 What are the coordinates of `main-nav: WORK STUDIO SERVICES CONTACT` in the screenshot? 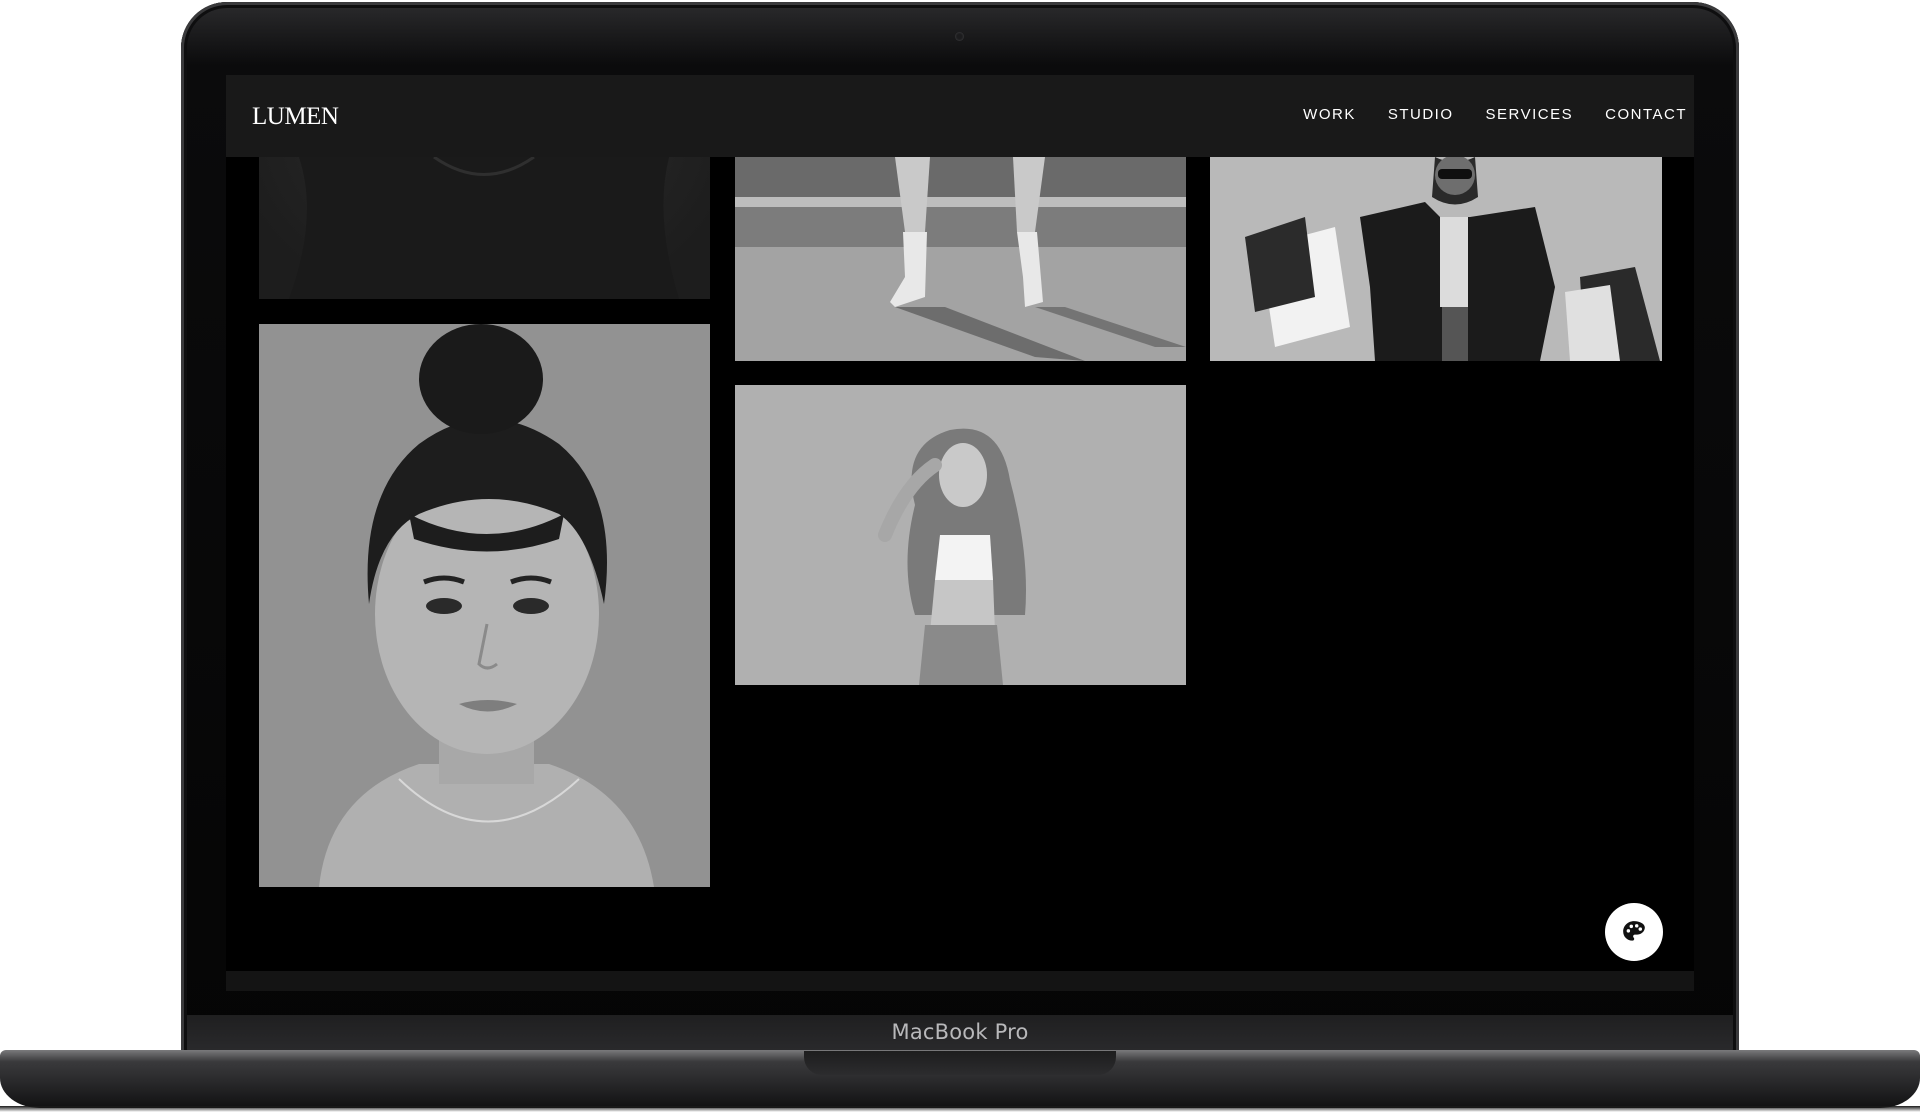 It's located at (1495, 114).